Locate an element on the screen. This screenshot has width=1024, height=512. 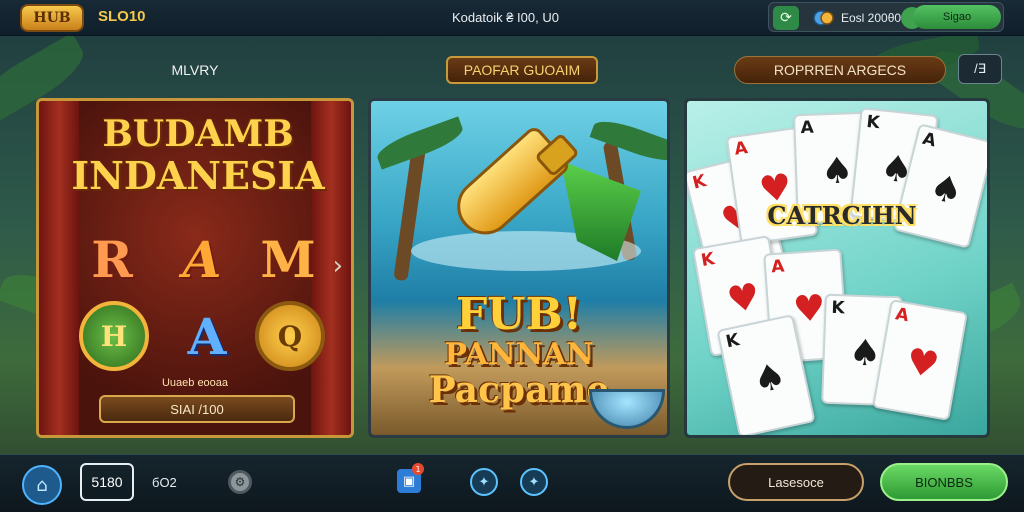
slot-caption: Uuaeb eooaa is located at coordinates (195, 383).